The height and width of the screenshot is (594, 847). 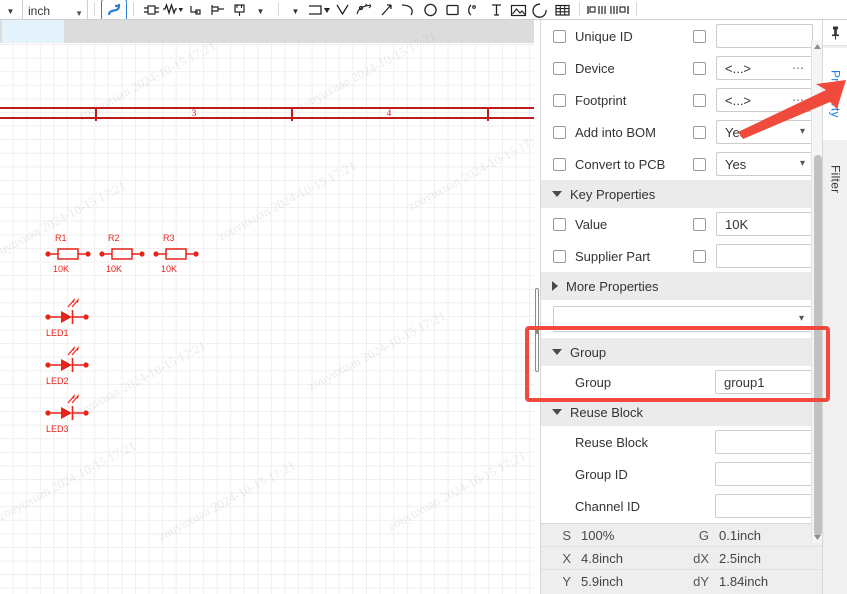 What do you see at coordinates (151, 9) in the screenshot?
I see `place-part-button` at bounding box center [151, 9].